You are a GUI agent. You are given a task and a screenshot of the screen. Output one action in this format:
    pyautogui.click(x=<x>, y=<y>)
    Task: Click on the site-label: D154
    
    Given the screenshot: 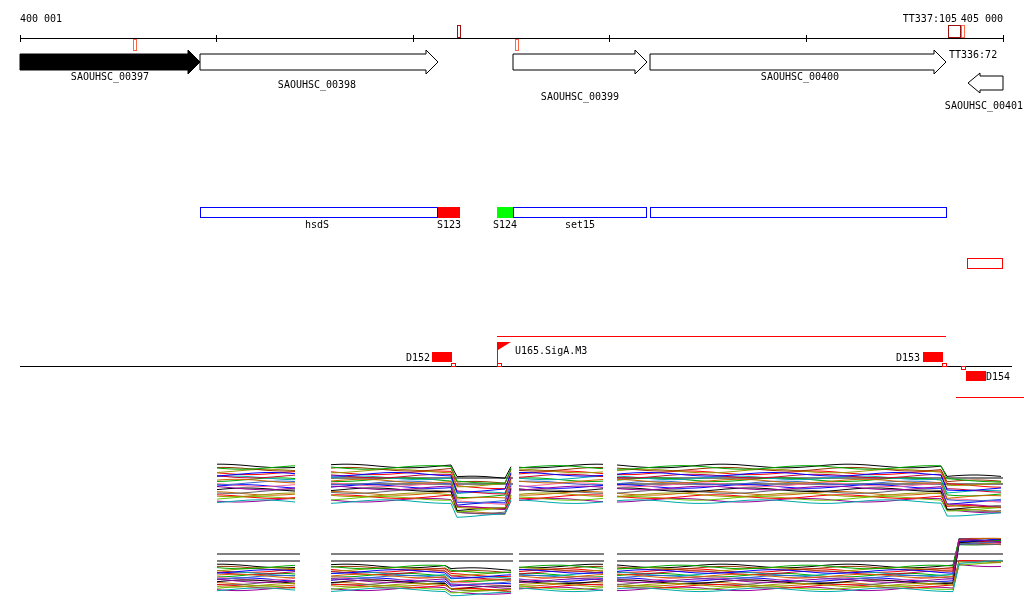 What is the action you would take?
    pyautogui.click(x=998, y=376)
    